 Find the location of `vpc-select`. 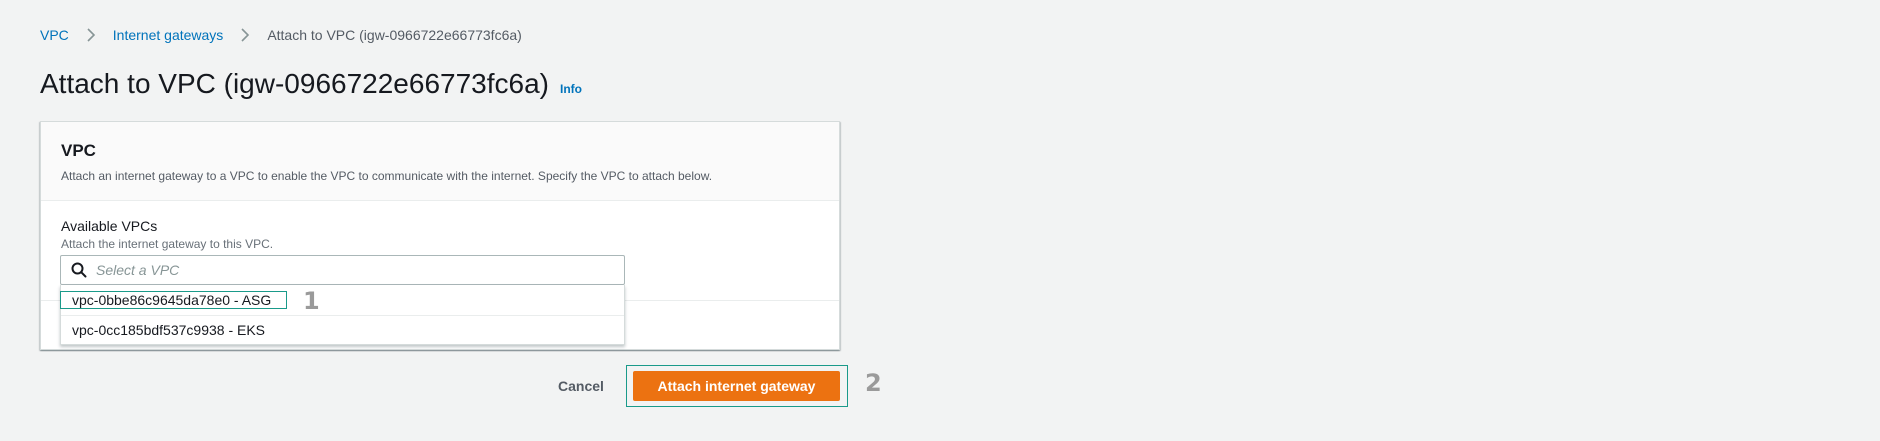

vpc-select is located at coordinates (342, 270).